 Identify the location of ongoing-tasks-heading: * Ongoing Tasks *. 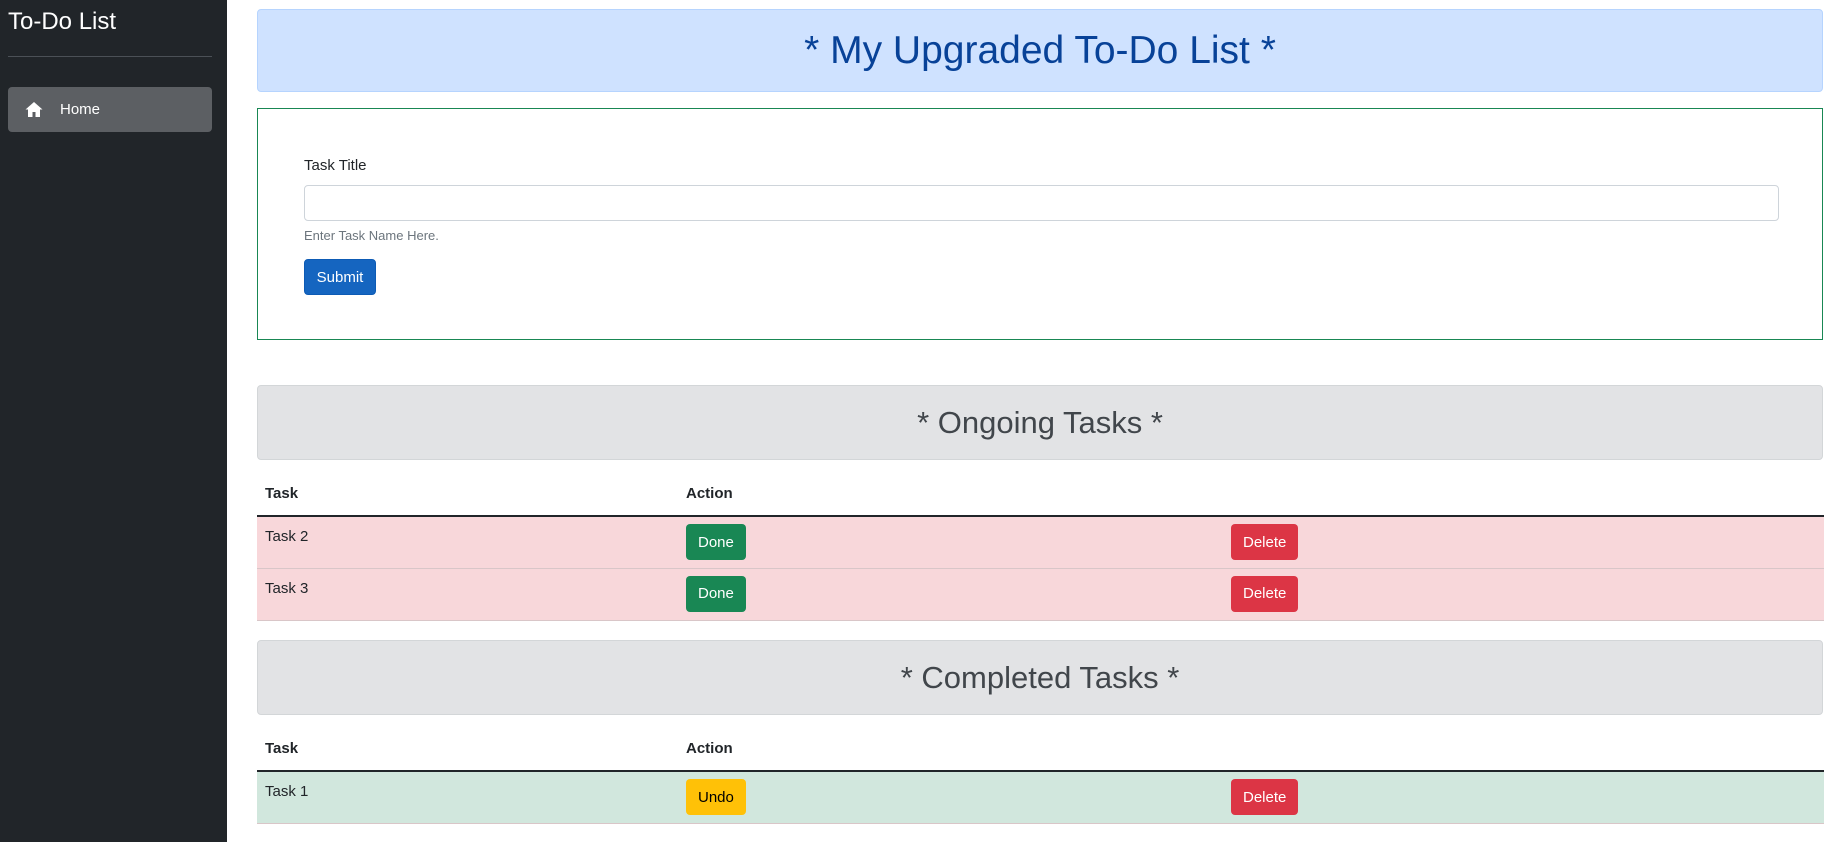
(1040, 422).